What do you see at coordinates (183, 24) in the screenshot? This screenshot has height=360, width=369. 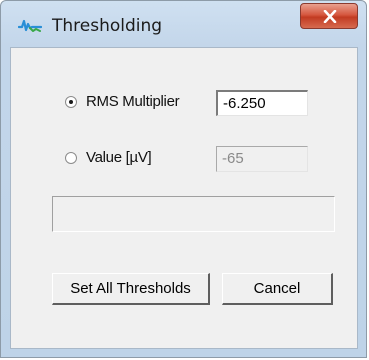 I see `title-bar: Thresholding` at bounding box center [183, 24].